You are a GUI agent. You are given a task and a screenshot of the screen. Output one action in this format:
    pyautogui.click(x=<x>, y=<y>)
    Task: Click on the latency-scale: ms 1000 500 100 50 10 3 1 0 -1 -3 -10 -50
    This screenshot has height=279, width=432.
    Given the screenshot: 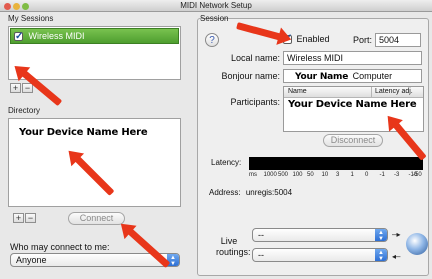 What is the action you would take?
    pyautogui.click(x=336, y=176)
    